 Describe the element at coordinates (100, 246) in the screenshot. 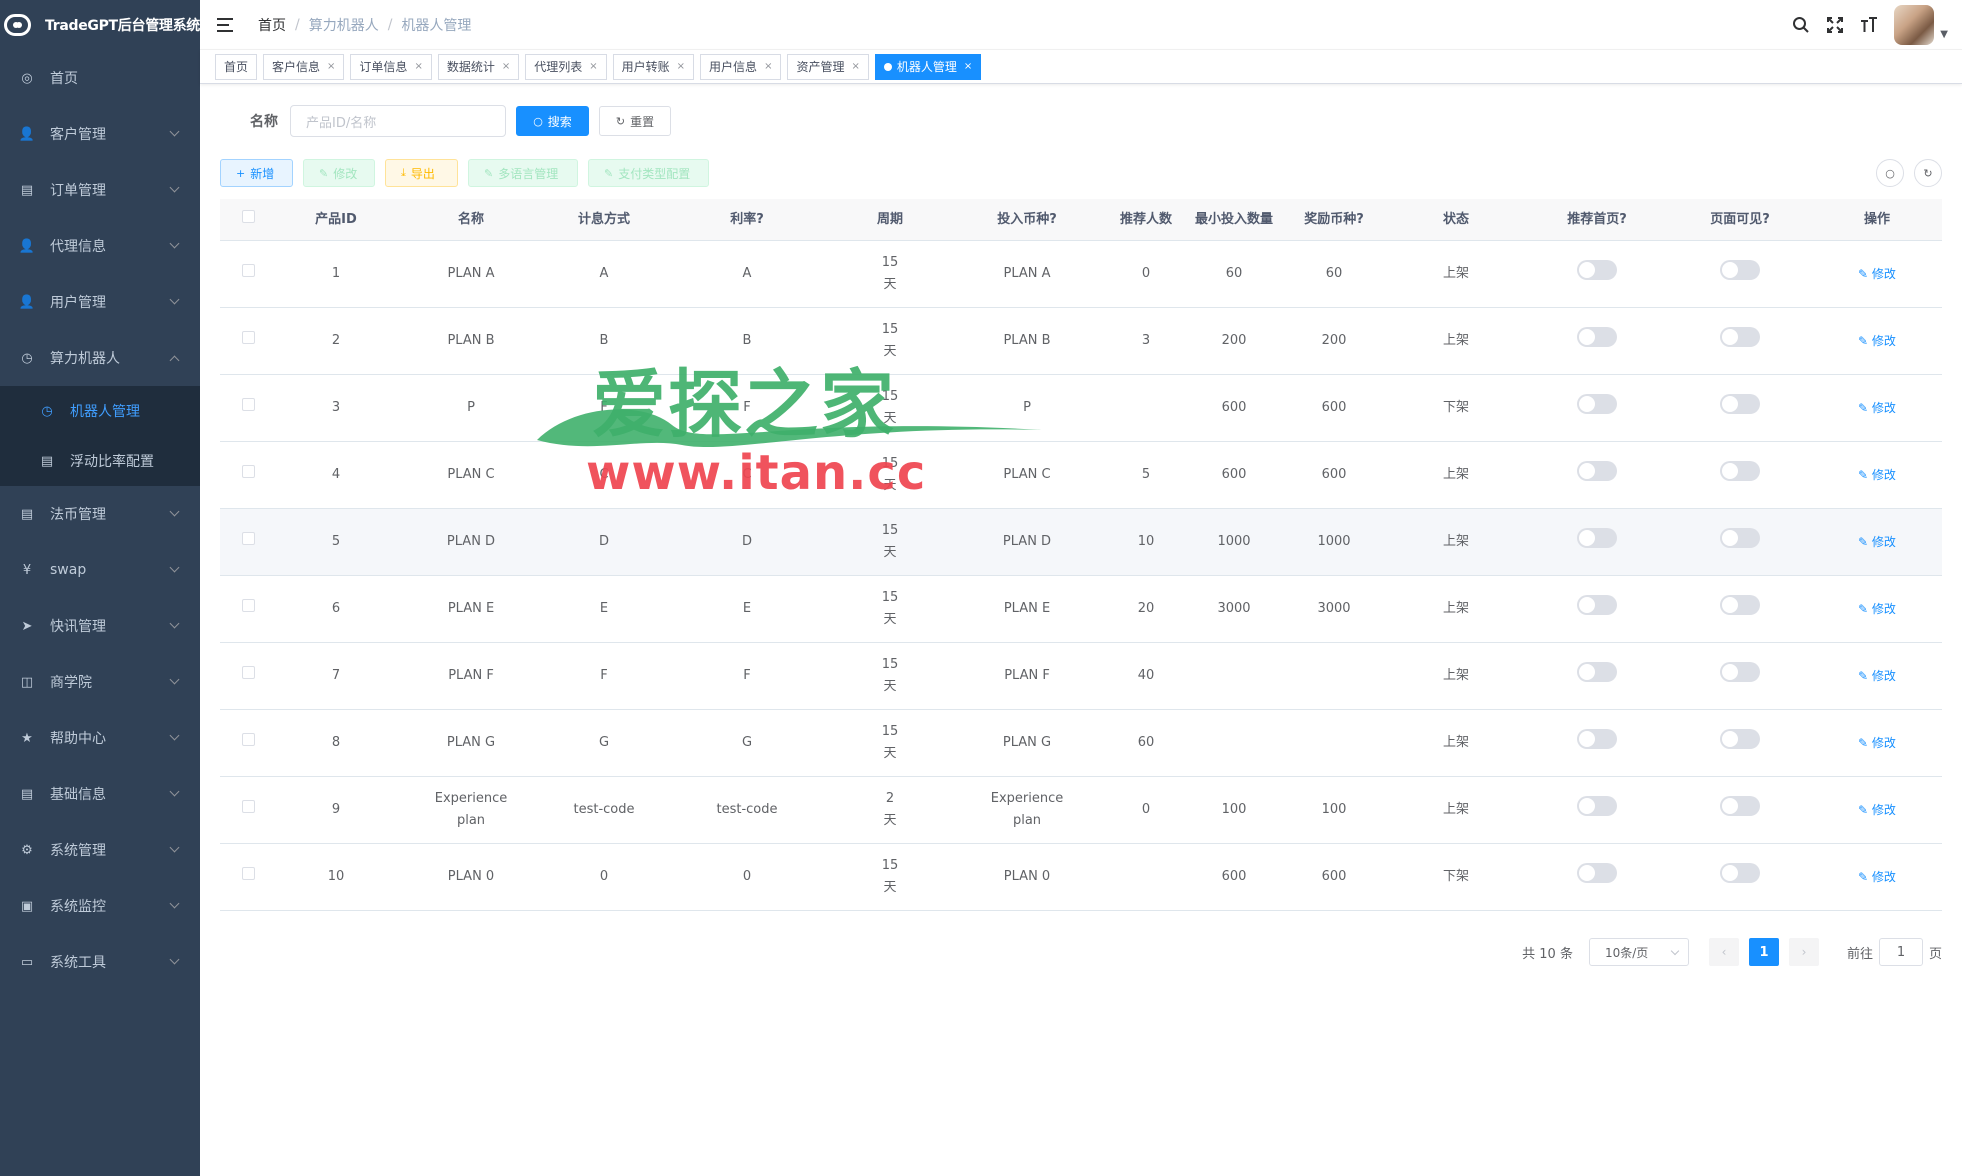

I see `sidebar-item-main-3: 👤 代理信息` at that location.